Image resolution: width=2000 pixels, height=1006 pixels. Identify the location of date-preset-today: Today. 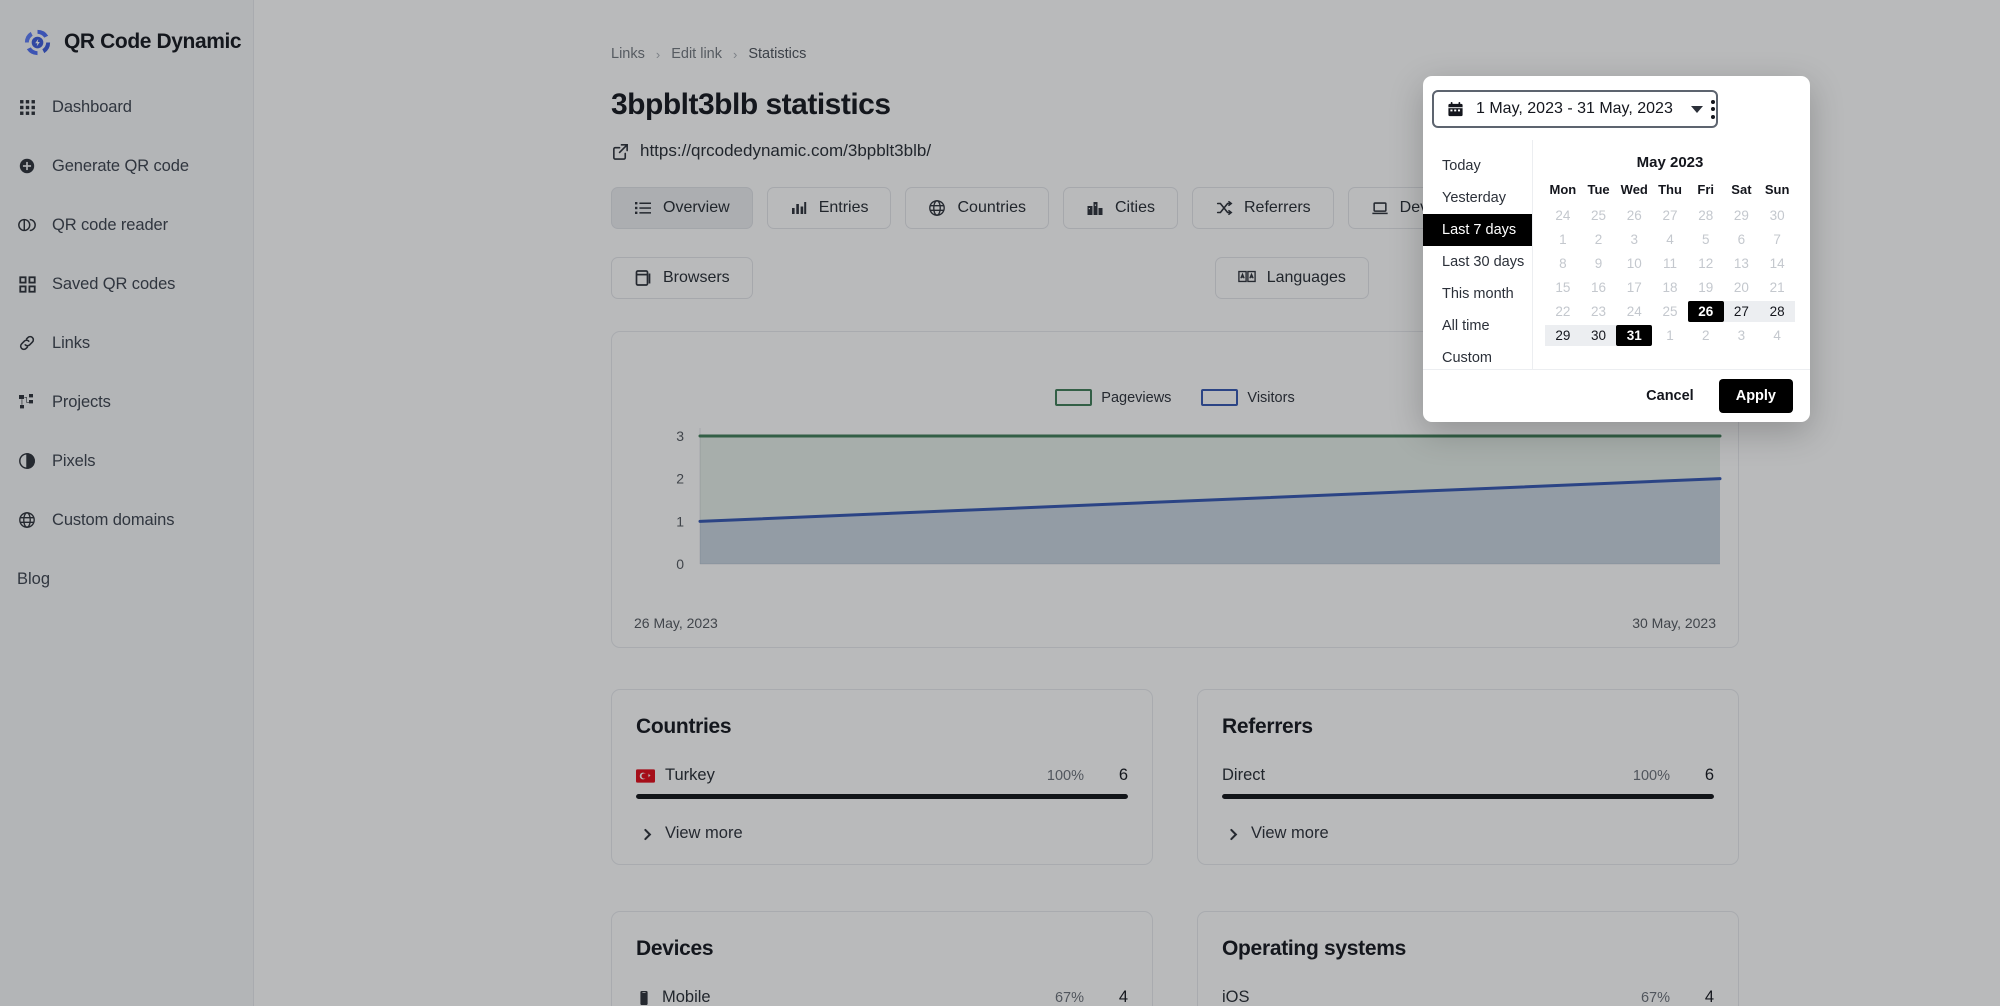
(1477, 166).